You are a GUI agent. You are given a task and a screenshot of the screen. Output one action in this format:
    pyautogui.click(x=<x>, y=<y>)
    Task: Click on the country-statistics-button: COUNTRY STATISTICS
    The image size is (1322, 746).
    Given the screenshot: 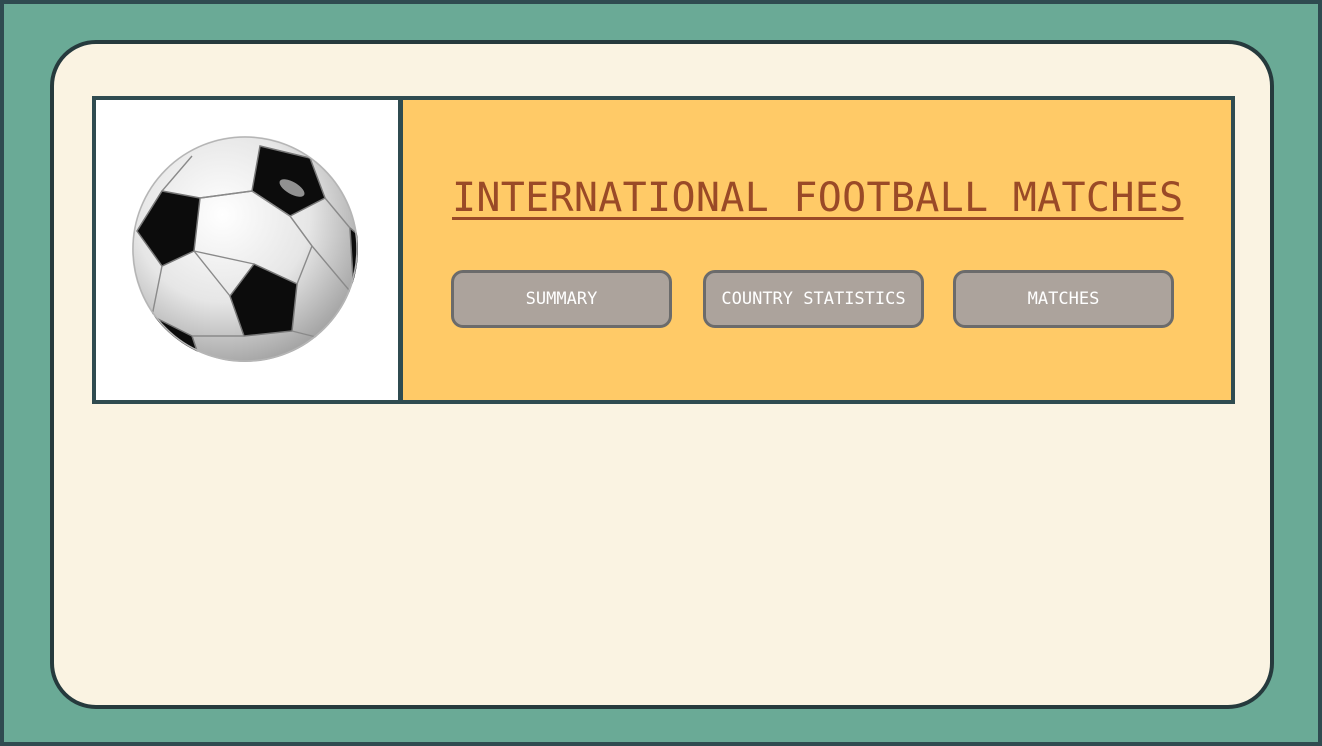 What is the action you would take?
    pyautogui.click(x=813, y=299)
    